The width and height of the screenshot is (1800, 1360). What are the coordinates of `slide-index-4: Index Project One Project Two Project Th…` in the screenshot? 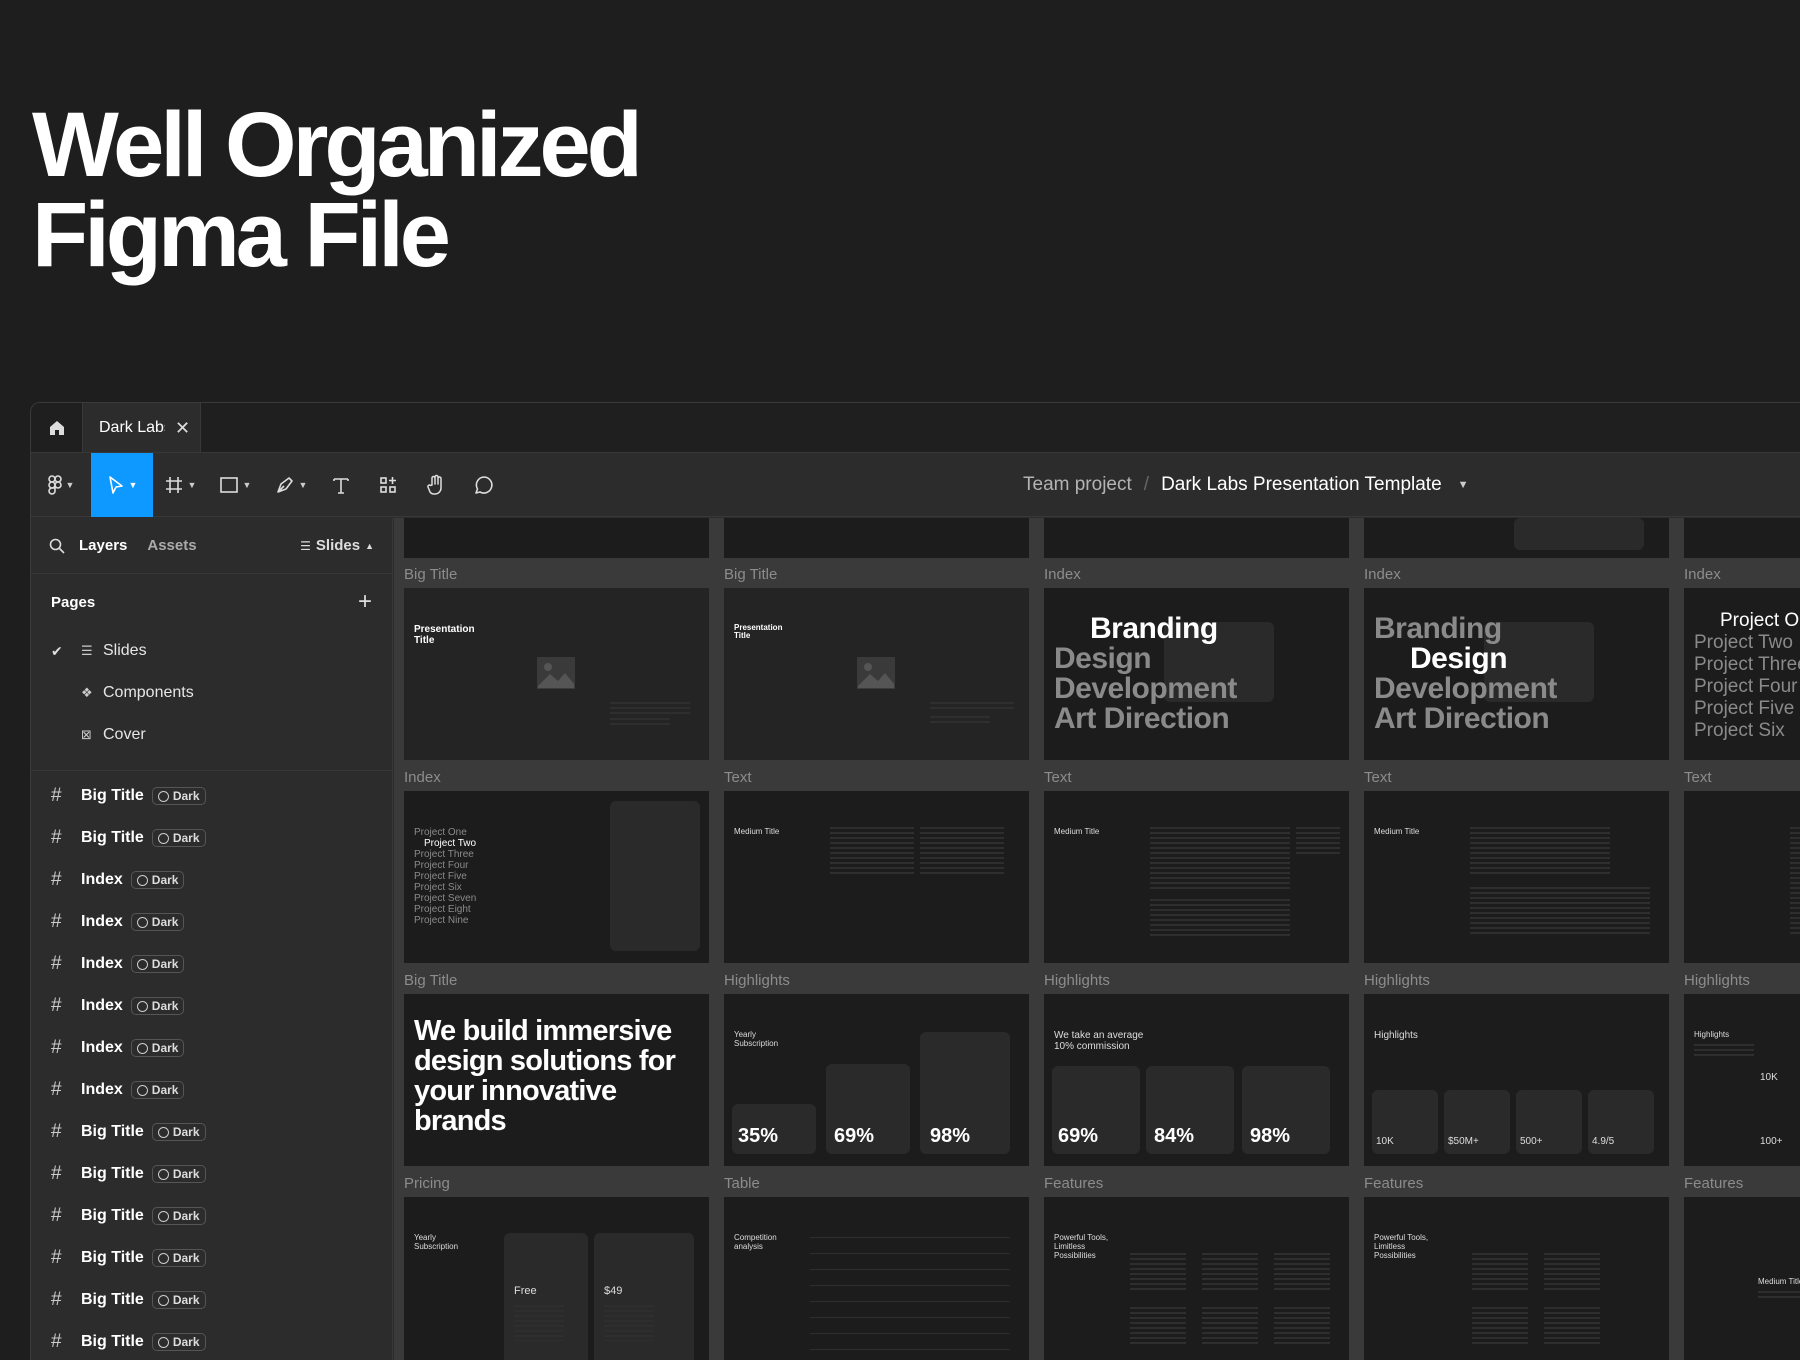 It's located at (556, 866).